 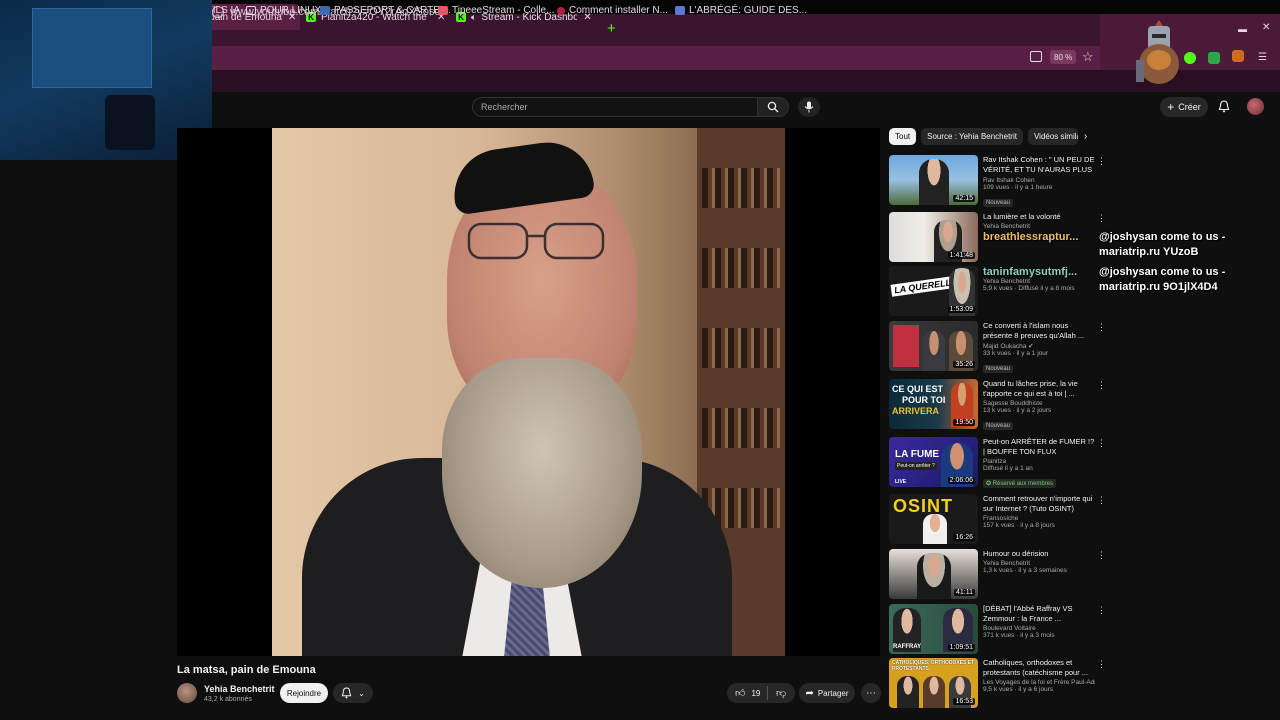 What do you see at coordinates (933, 346) in the screenshot?
I see `video-thumbnail: 35:26` at bounding box center [933, 346].